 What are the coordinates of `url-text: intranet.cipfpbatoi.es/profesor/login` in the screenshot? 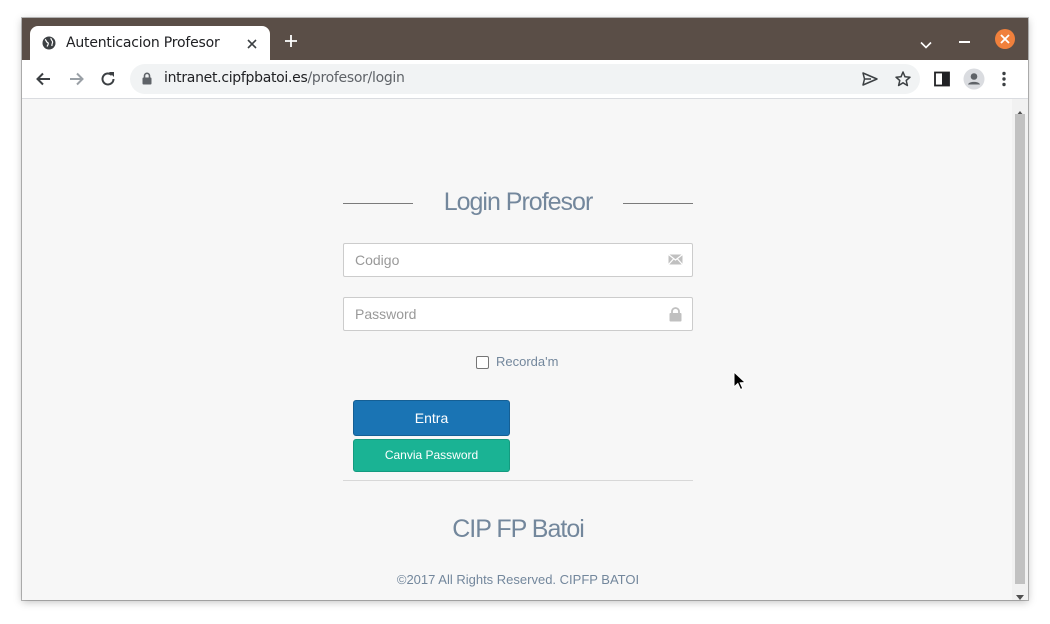 It's located at (284, 78).